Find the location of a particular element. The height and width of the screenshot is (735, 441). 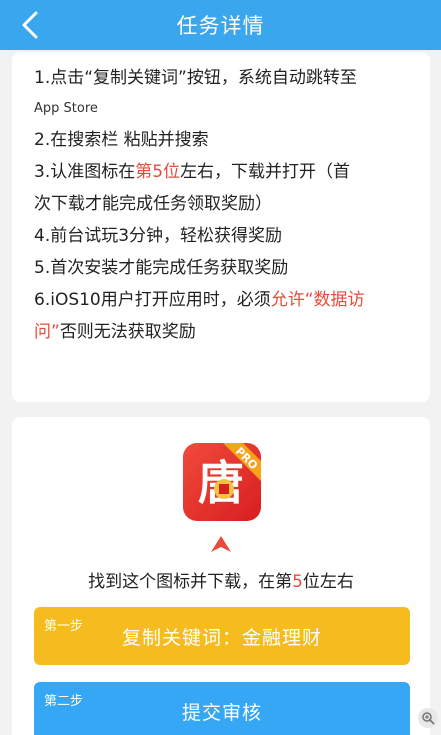

zoom-in-icon is located at coordinates (428, 718).